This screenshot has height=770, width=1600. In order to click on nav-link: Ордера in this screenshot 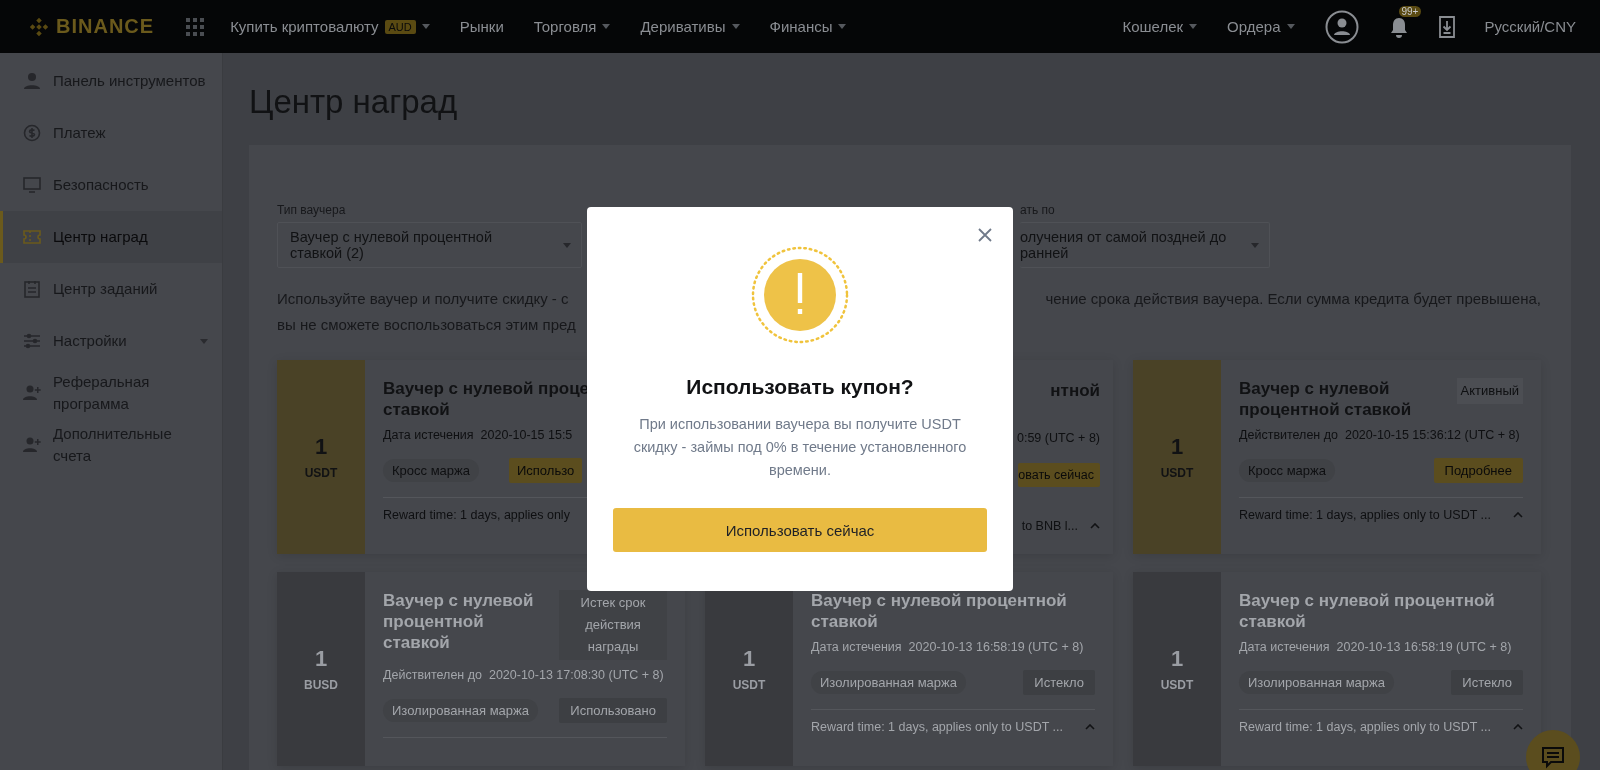, I will do `click(1254, 26)`.